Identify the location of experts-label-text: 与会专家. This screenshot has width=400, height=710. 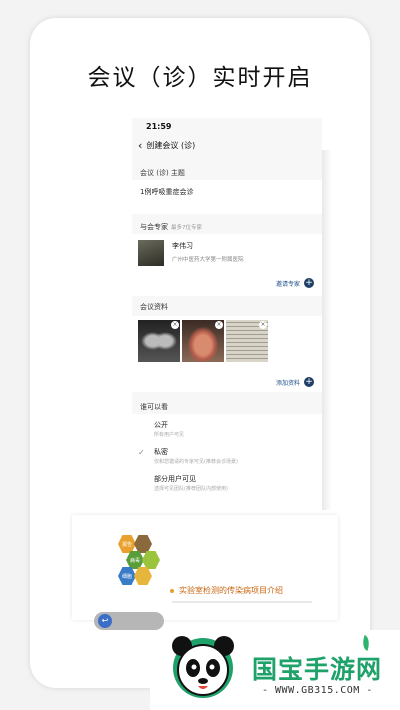
(154, 227).